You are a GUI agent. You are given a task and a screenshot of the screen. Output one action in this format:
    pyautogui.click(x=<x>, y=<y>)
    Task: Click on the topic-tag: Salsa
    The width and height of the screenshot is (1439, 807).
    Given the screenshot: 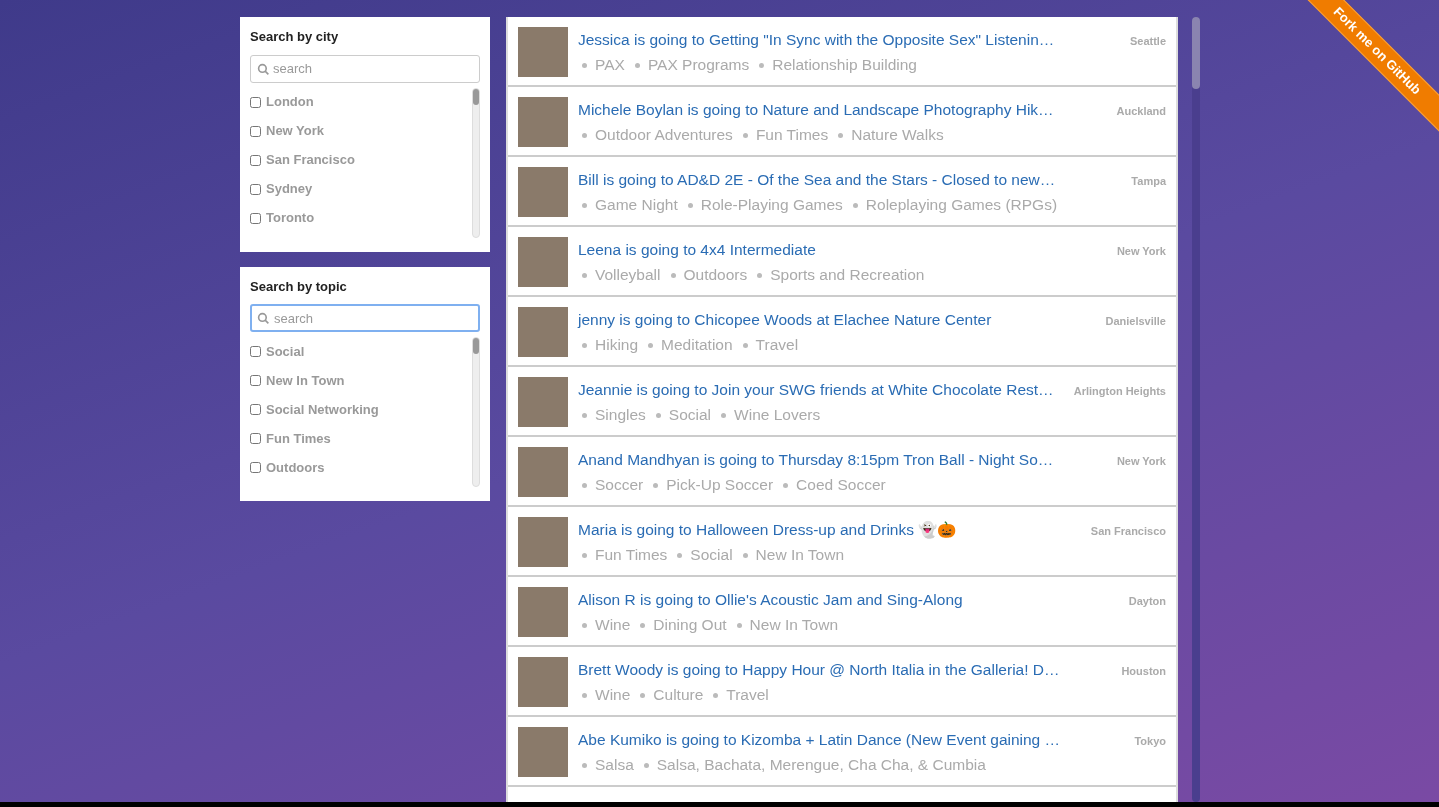 What is the action you would take?
    pyautogui.click(x=614, y=765)
    